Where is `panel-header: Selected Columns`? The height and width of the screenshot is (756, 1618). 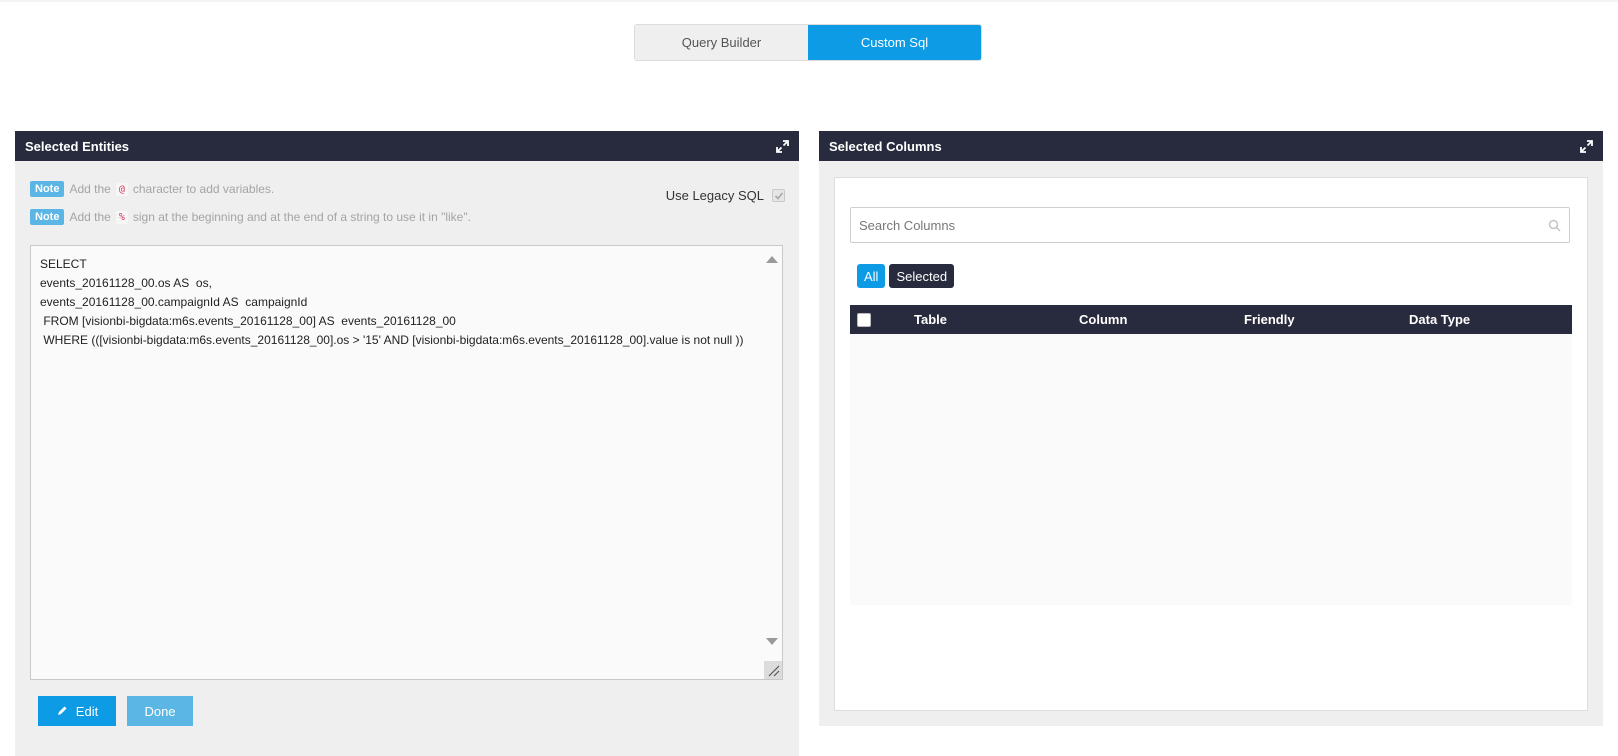
panel-header: Selected Columns is located at coordinates (1211, 146).